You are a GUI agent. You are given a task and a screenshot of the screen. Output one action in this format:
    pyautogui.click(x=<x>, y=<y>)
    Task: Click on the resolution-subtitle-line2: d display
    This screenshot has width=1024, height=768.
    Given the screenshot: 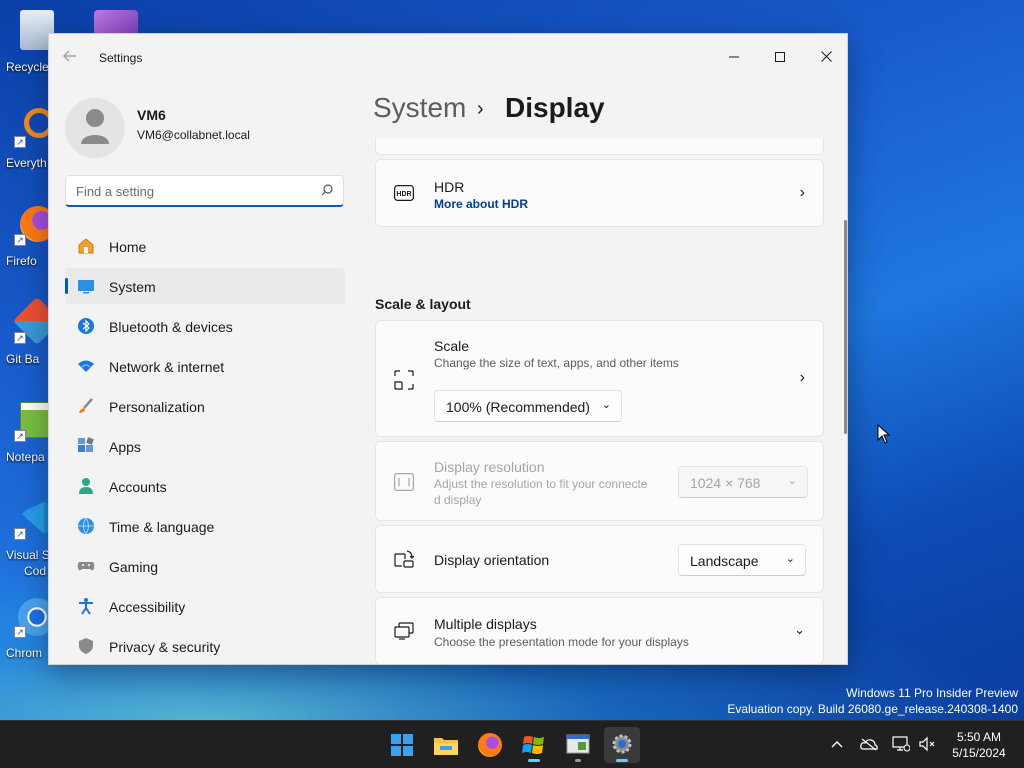 What is the action you would take?
    pyautogui.click(x=458, y=500)
    